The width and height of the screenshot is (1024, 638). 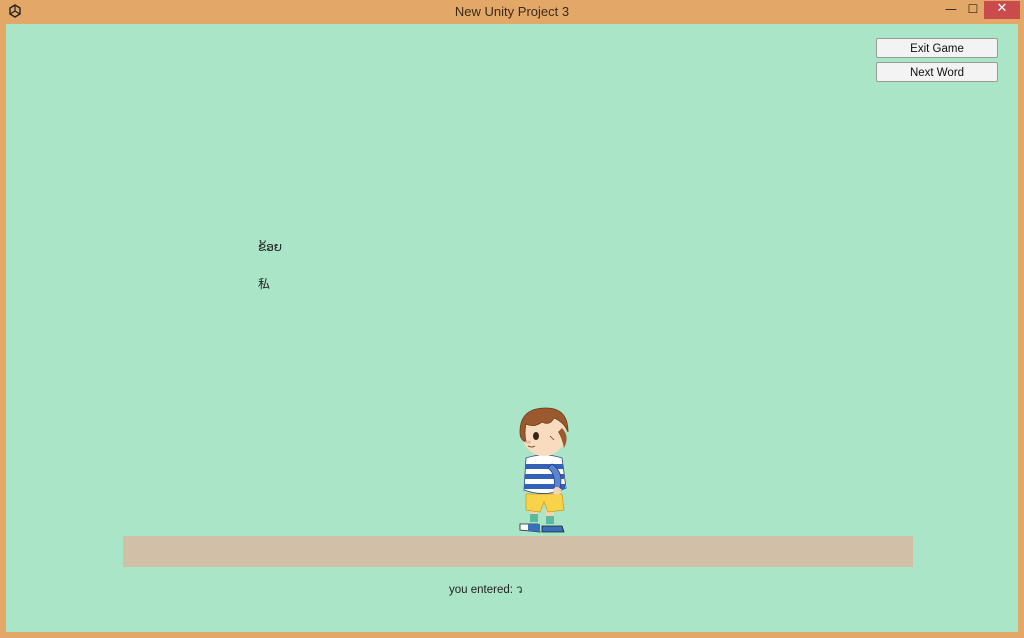 What do you see at coordinates (486, 590) in the screenshot?
I see `entered-text-display: you entered: ว` at bounding box center [486, 590].